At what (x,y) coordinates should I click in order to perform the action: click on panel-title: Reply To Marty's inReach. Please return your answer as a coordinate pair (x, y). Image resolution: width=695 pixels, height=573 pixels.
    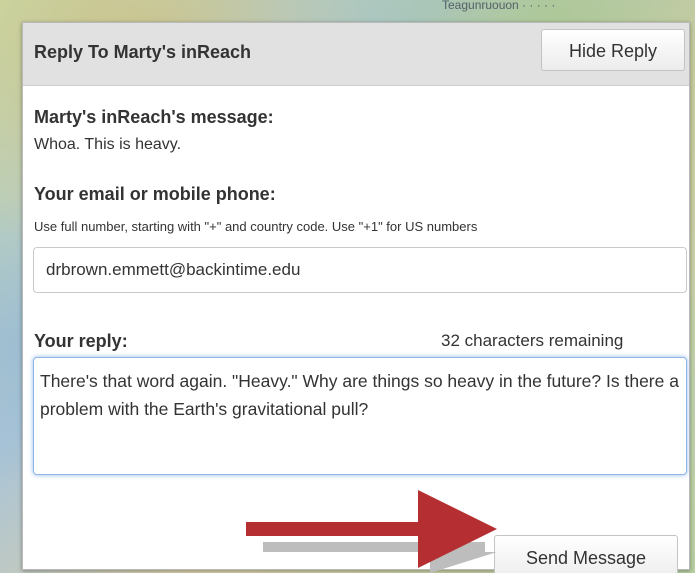
    Looking at the image, I should click on (143, 52).